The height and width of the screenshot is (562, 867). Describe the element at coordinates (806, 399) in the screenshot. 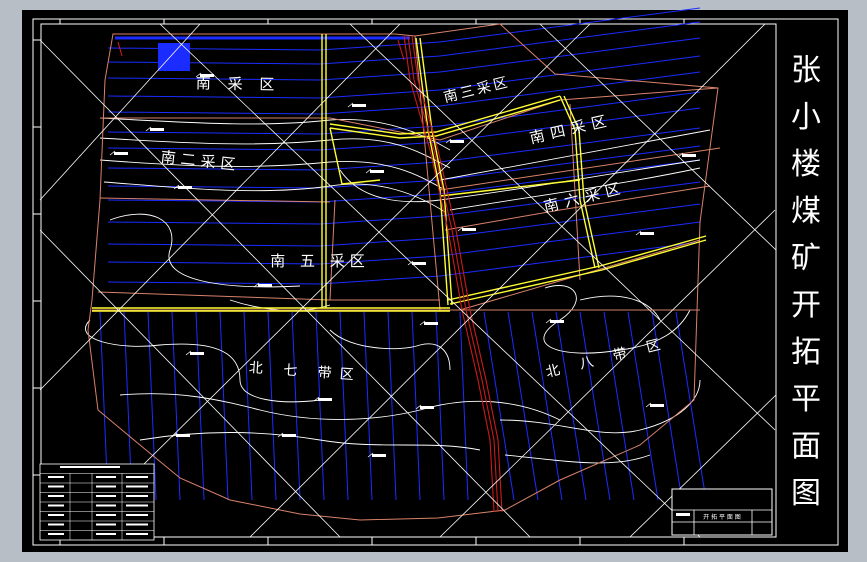

I see `title-char-8: 平` at that location.